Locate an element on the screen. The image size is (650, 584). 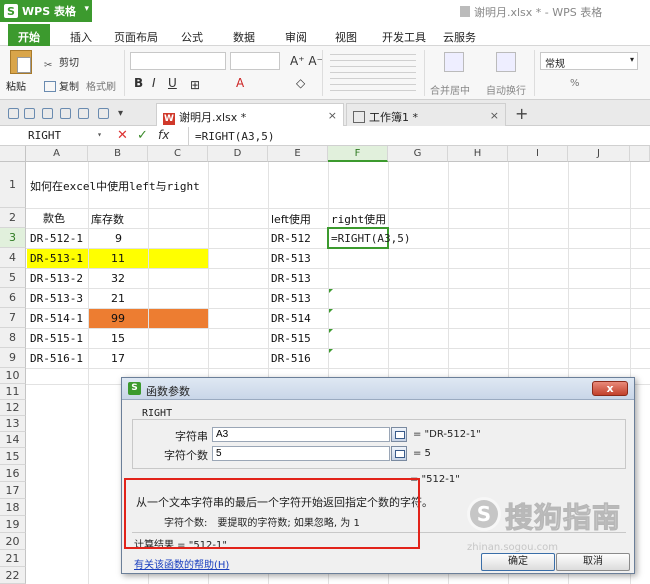
tab-data: 数据 is located at coordinates (244, 37).